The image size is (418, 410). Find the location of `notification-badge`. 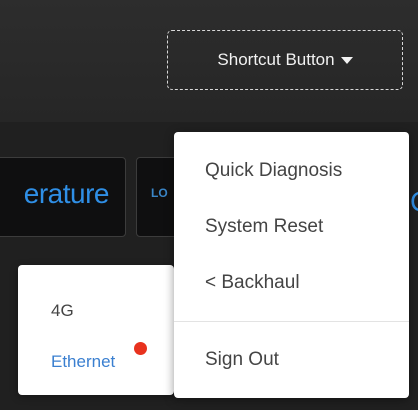

notification-badge is located at coordinates (140, 348).